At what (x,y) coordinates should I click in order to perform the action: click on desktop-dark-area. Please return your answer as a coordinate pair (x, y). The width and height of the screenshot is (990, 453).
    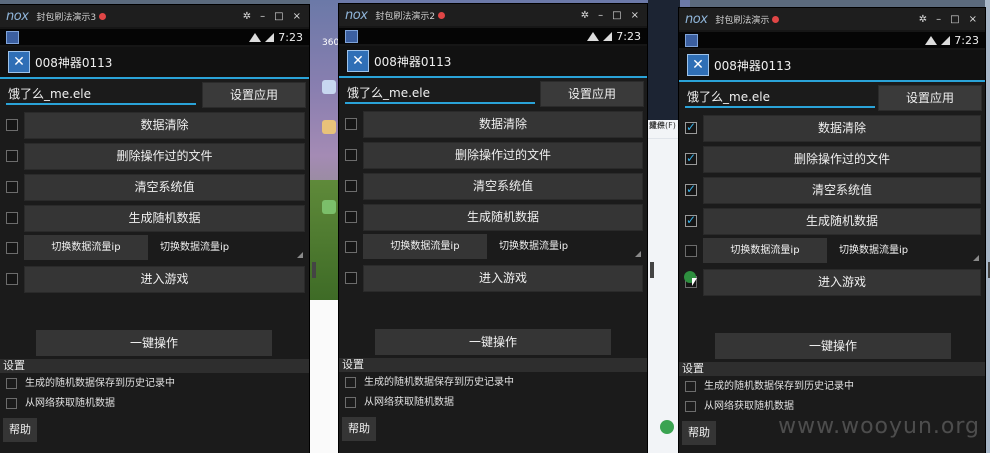
    Looking at the image, I should click on (664, 60).